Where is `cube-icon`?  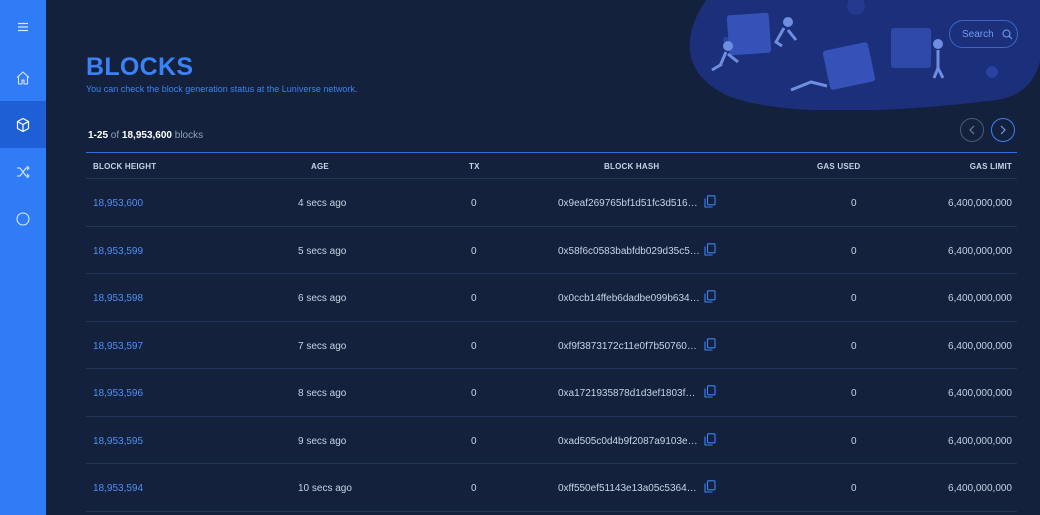
cube-icon is located at coordinates (23, 124).